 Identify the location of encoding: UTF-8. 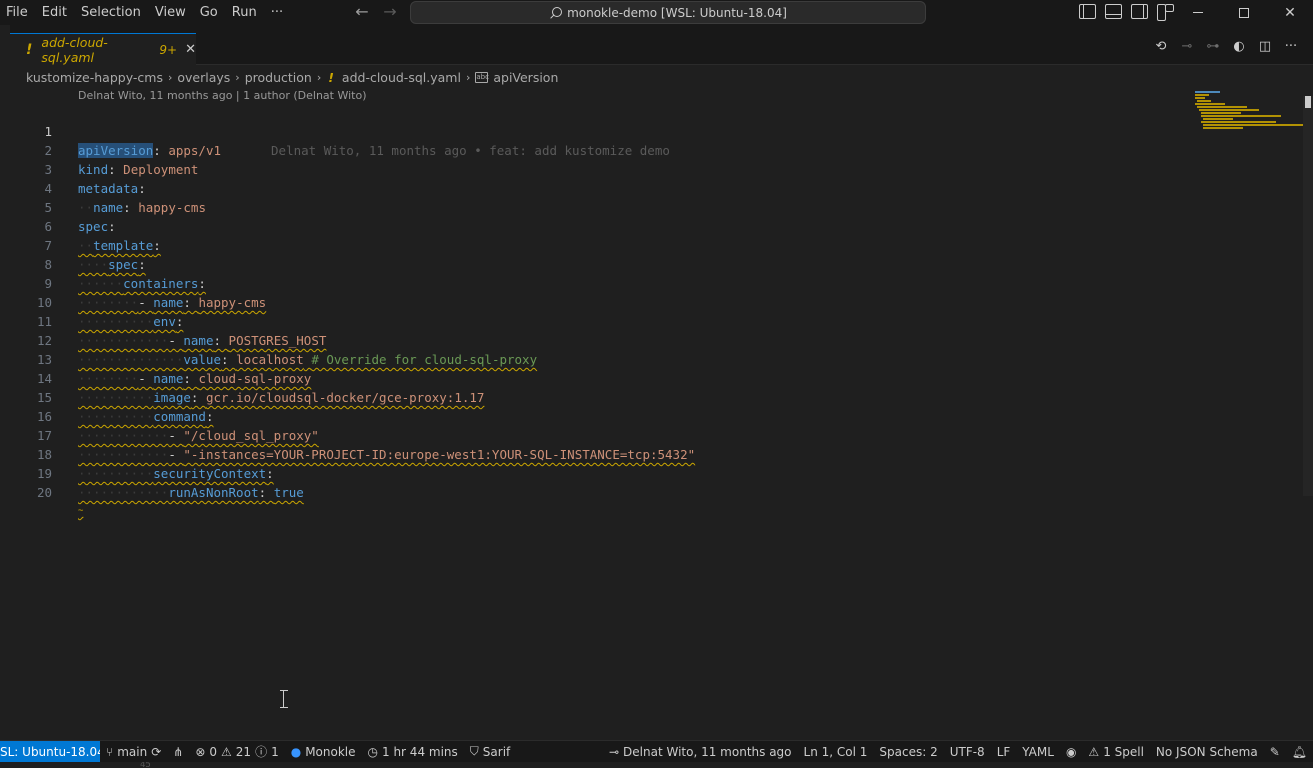
(967, 752).